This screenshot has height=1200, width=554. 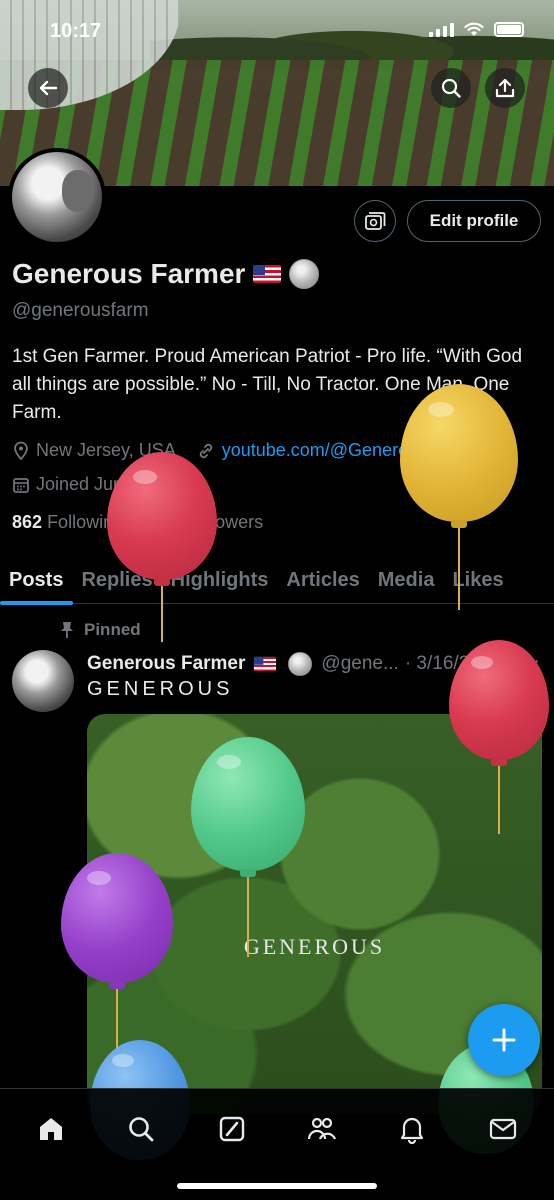 What do you see at coordinates (85, 522) in the screenshot?
I see `following-label: Following` at bounding box center [85, 522].